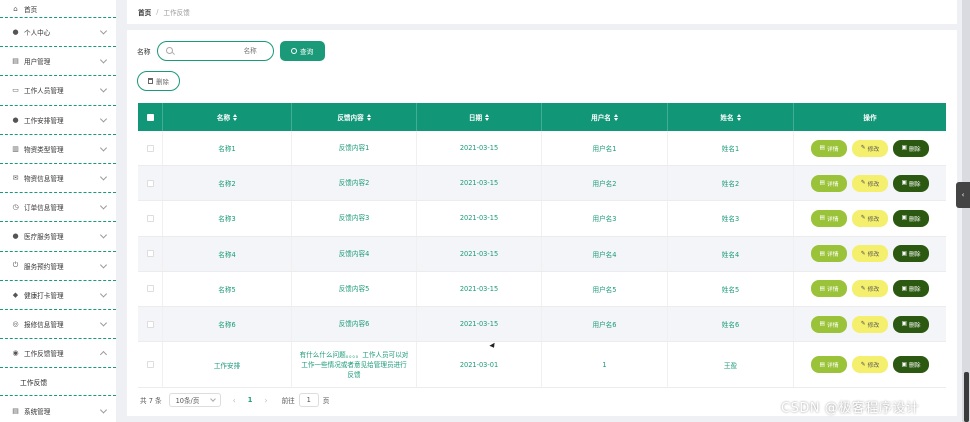 Image resolution: width=970 pixels, height=422 pixels. I want to click on cell-date: 2021-03-01, so click(479, 365).